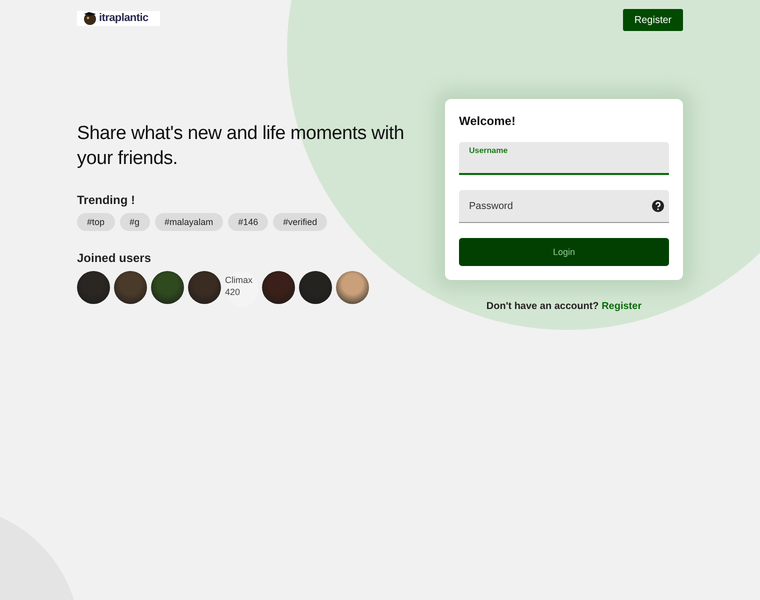  I want to click on hashtag-chip: #top, so click(96, 222).